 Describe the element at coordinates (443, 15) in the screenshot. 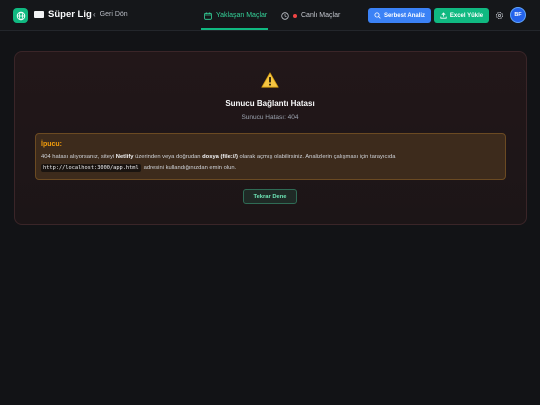

I see `upload-icon` at that location.